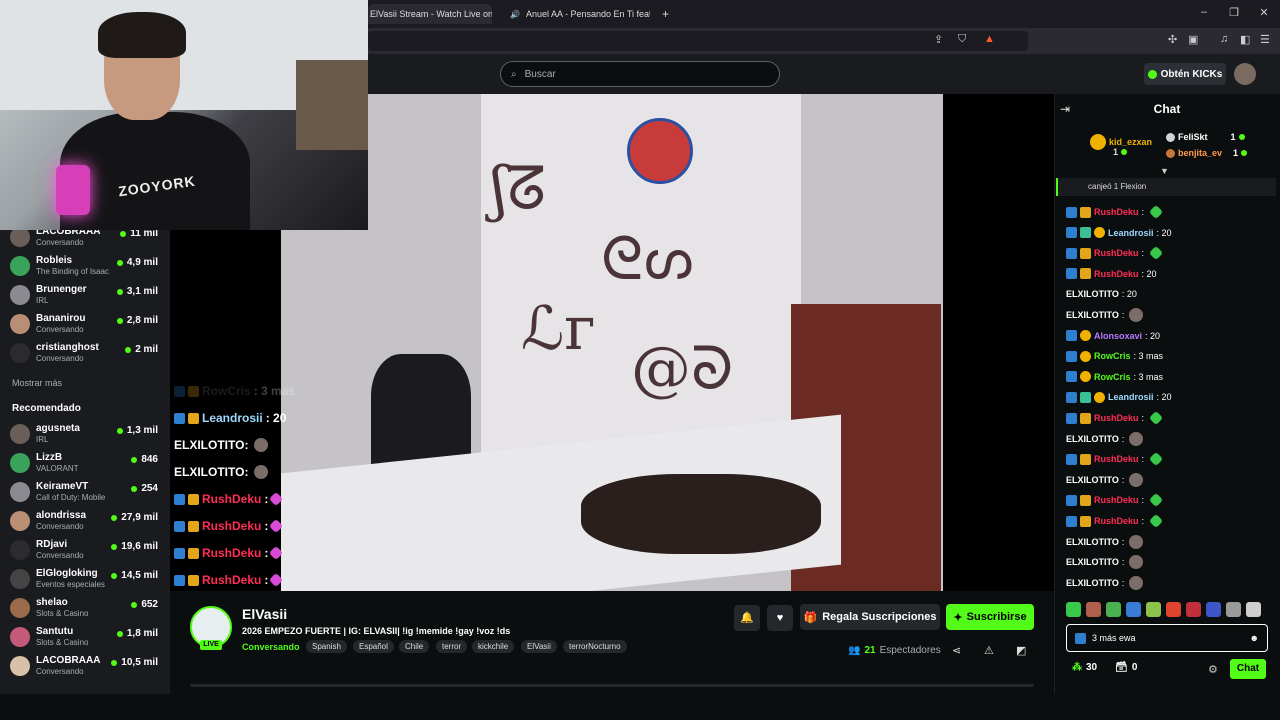  What do you see at coordinates (1172, 39) in the screenshot?
I see `extensions-icon: ✣` at bounding box center [1172, 39].